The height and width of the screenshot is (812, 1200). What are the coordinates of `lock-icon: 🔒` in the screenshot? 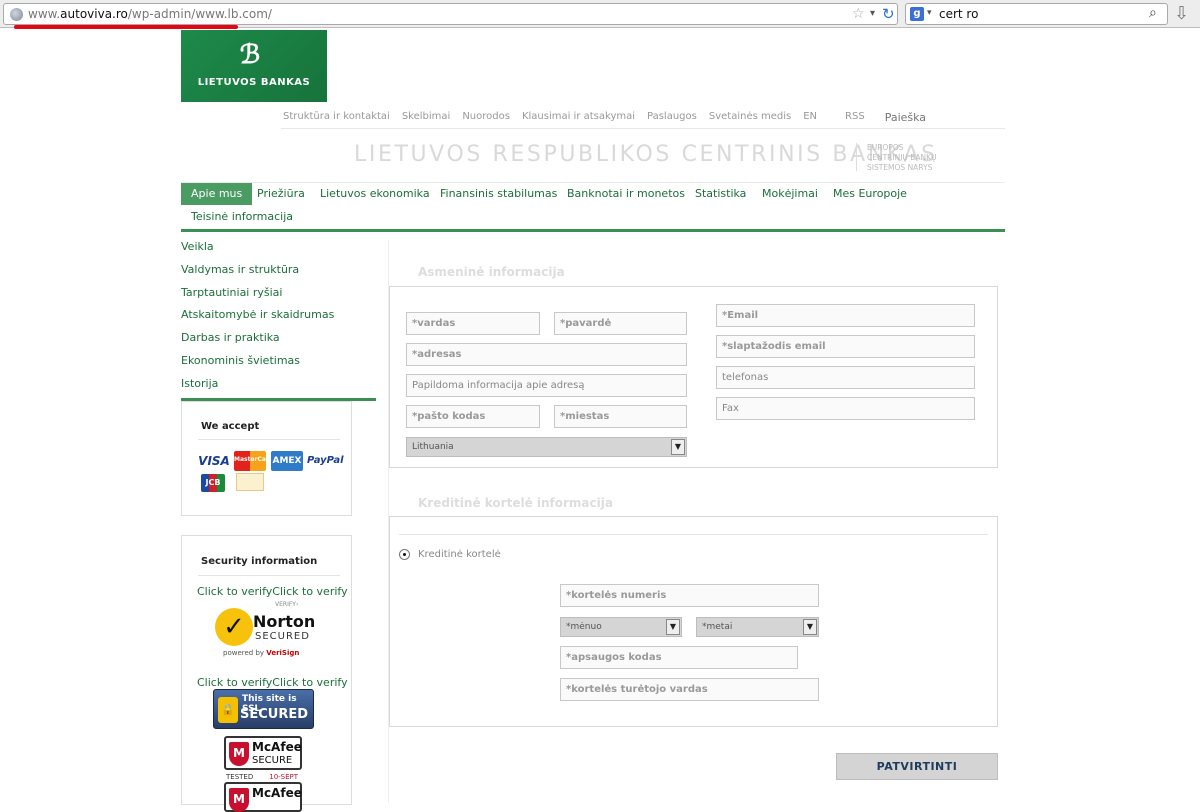 It's located at (228, 710).